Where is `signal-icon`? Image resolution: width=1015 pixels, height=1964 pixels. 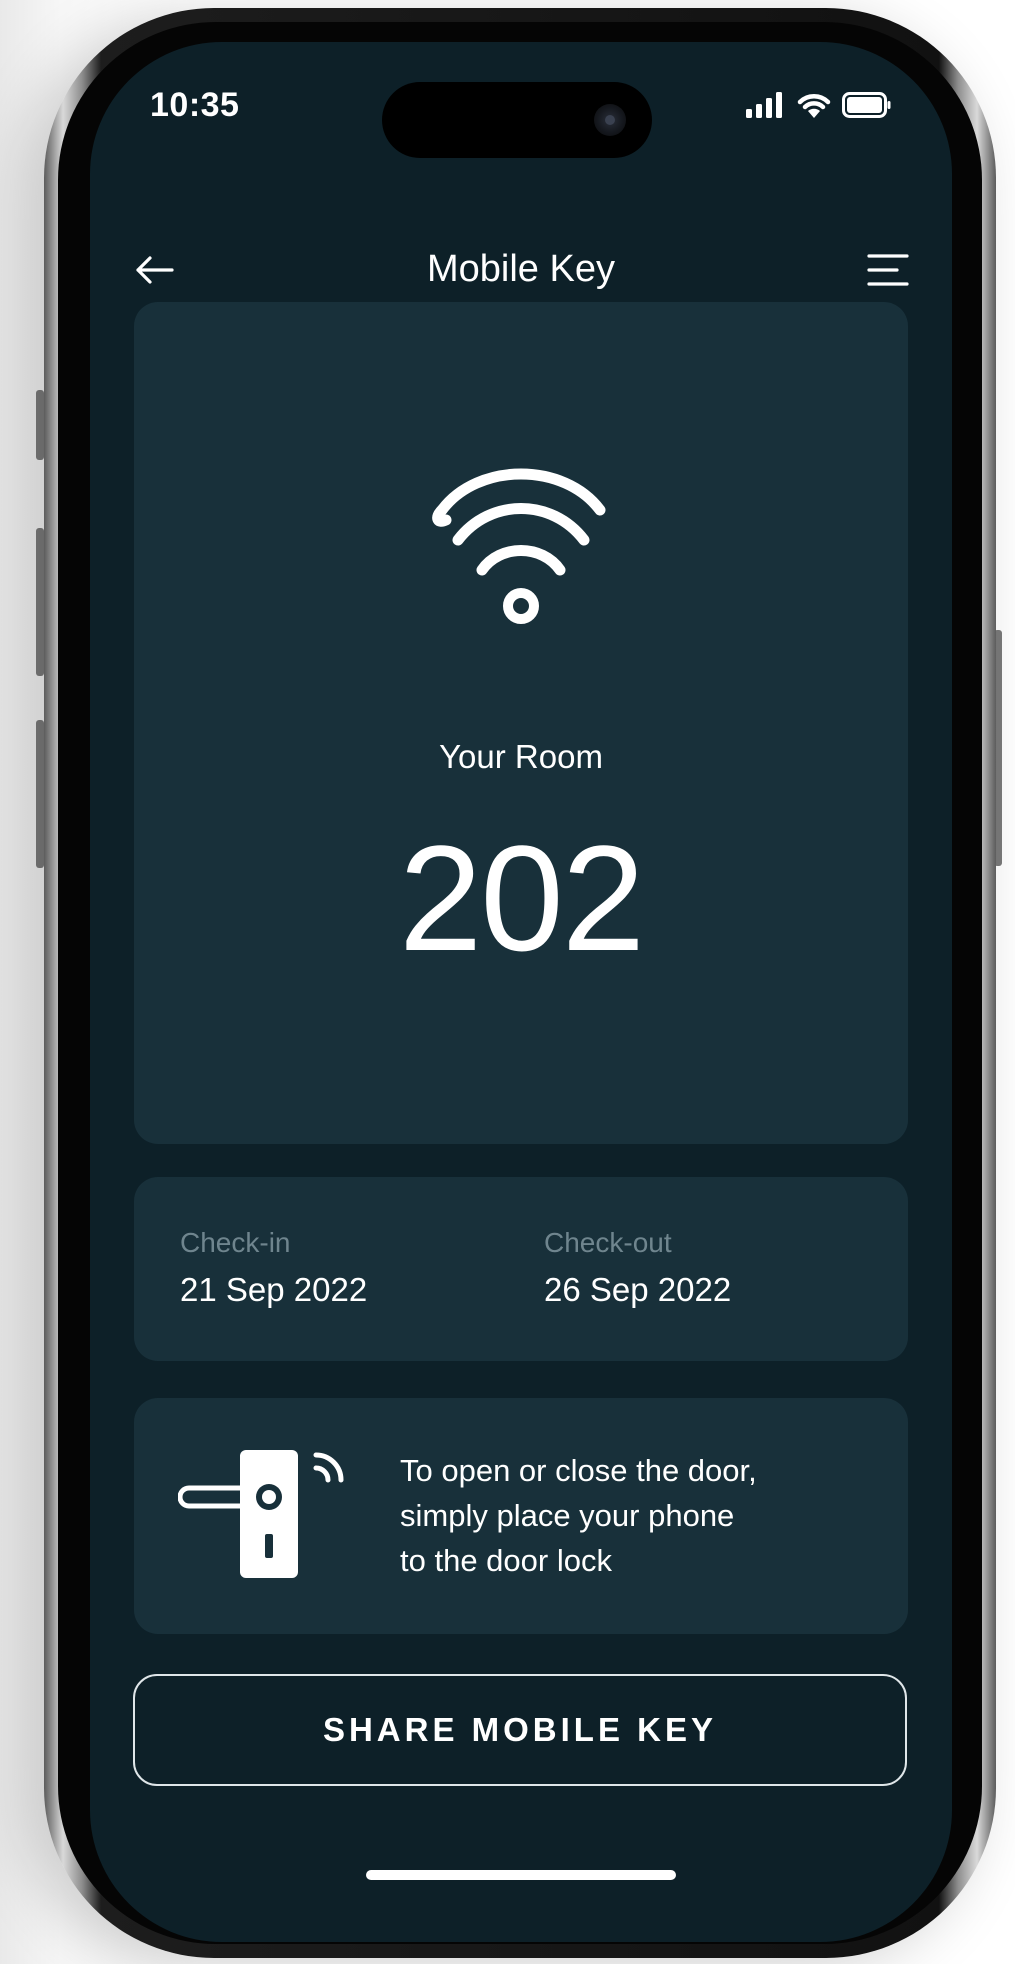 signal-icon is located at coordinates (764, 105).